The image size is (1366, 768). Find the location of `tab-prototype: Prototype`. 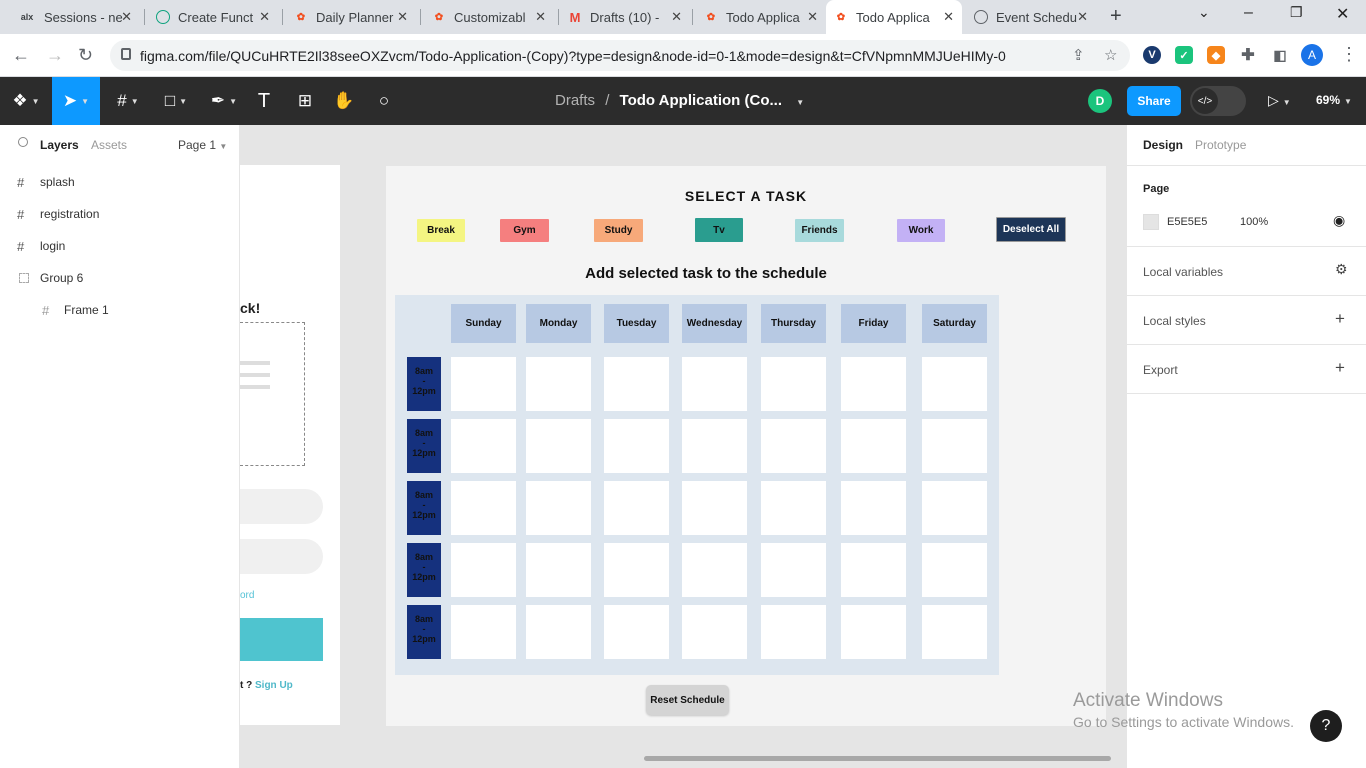

tab-prototype: Prototype is located at coordinates (1220, 145).